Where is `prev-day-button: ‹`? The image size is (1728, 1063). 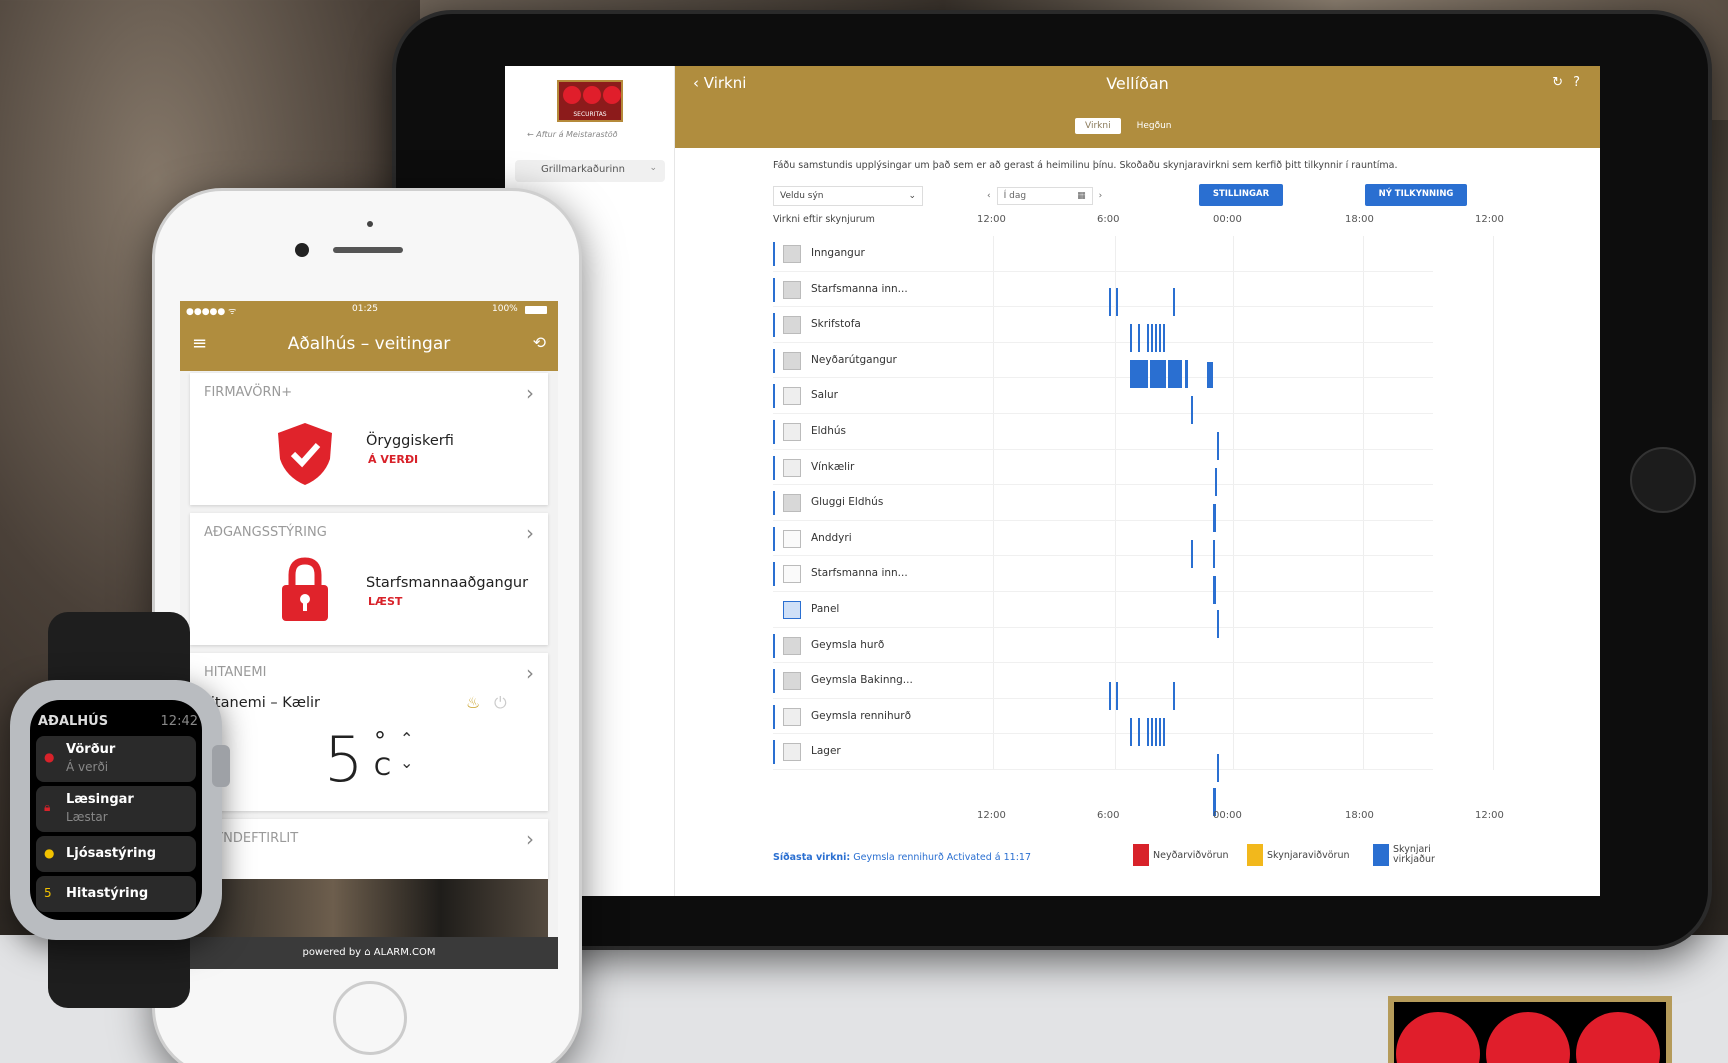
prev-day-button: ‹ is located at coordinates (989, 196).